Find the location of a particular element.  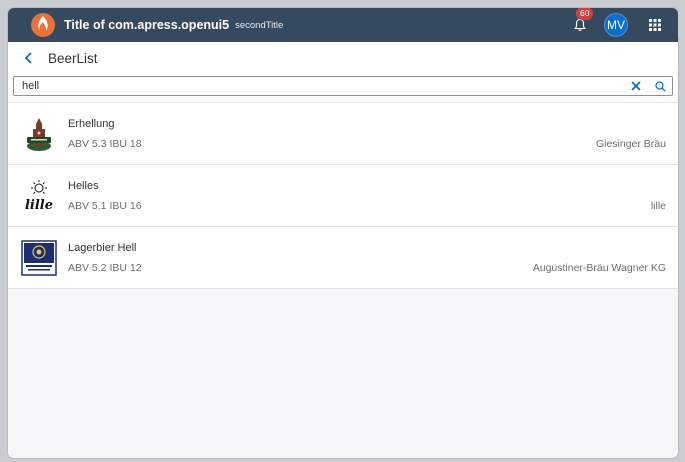

search-bar is located at coordinates (343, 88).